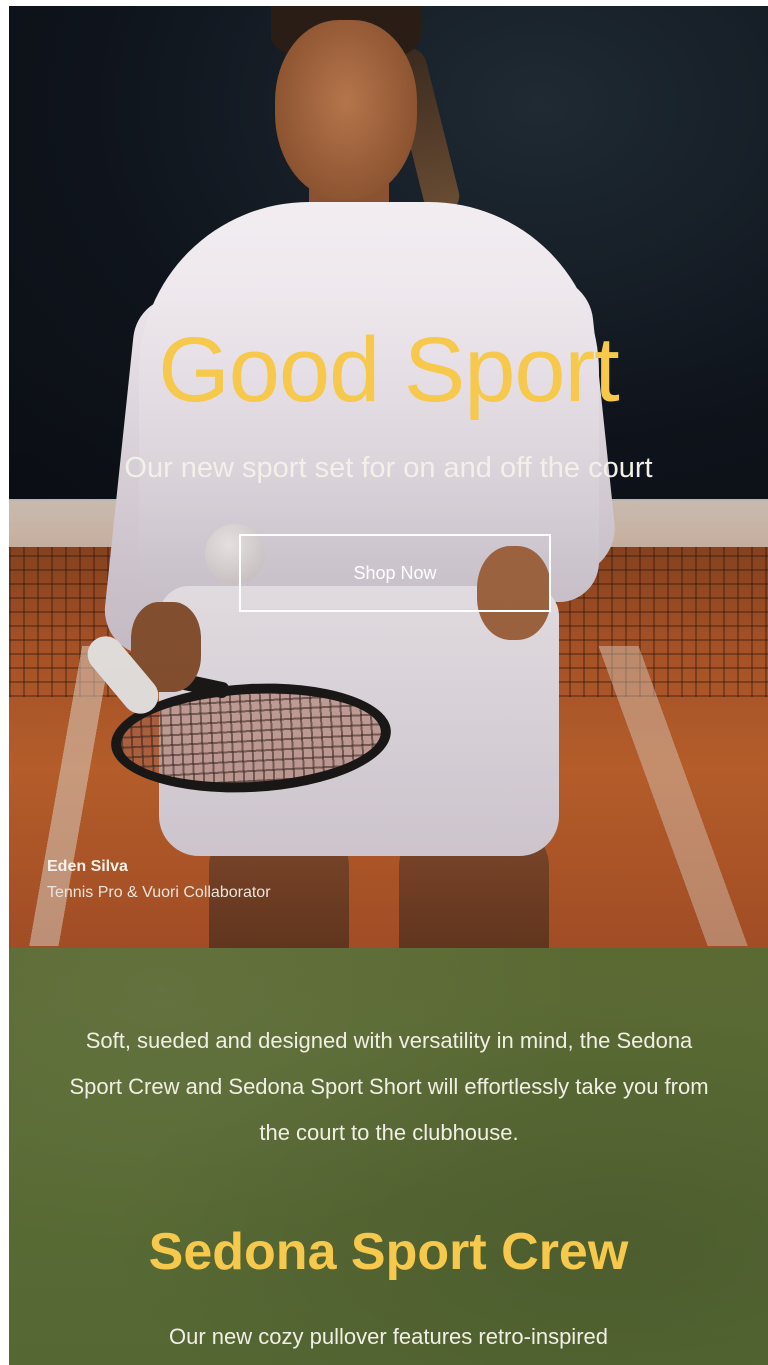 The width and height of the screenshot is (768, 1365). I want to click on model-credit-name: Eden Silva, so click(87, 866).